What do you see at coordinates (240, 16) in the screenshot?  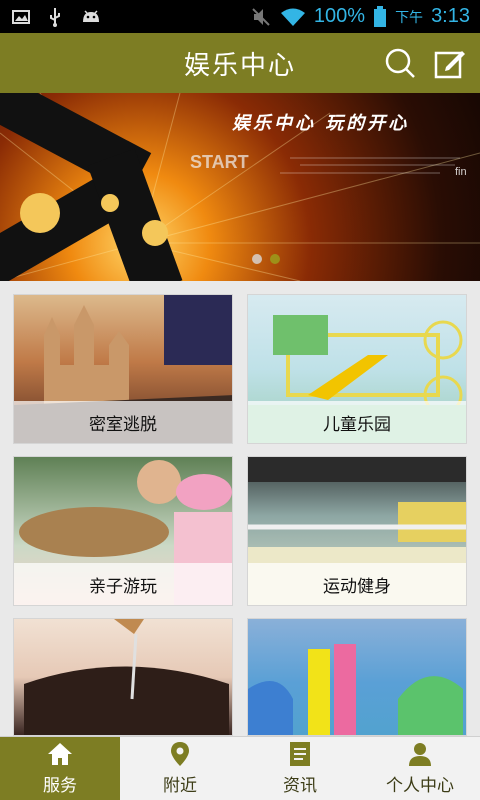 I see `status-bar: 100% 下午 3:13` at bounding box center [240, 16].